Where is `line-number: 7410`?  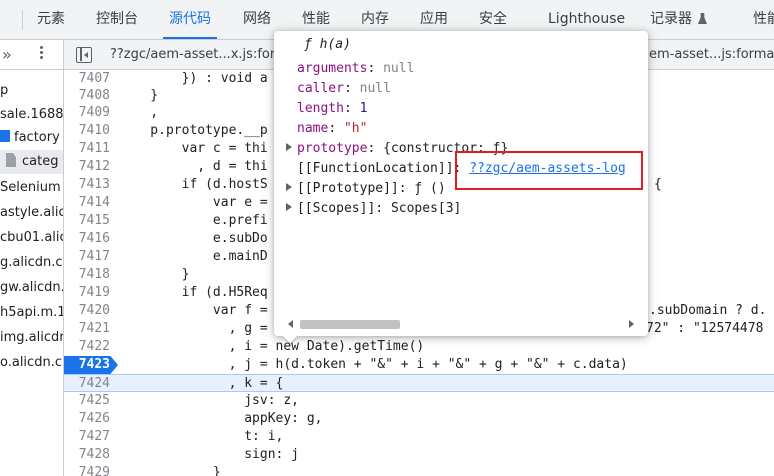
line-number: 7410 is located at coordinates (87, 131).